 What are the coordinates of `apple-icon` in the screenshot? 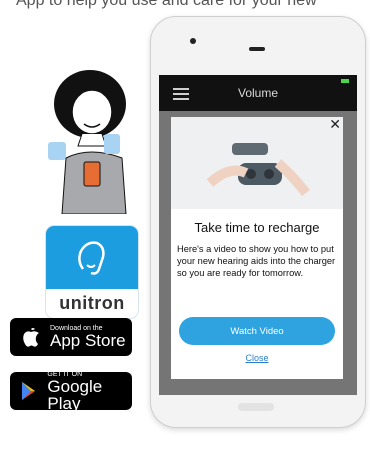 It's located at (31, 337).